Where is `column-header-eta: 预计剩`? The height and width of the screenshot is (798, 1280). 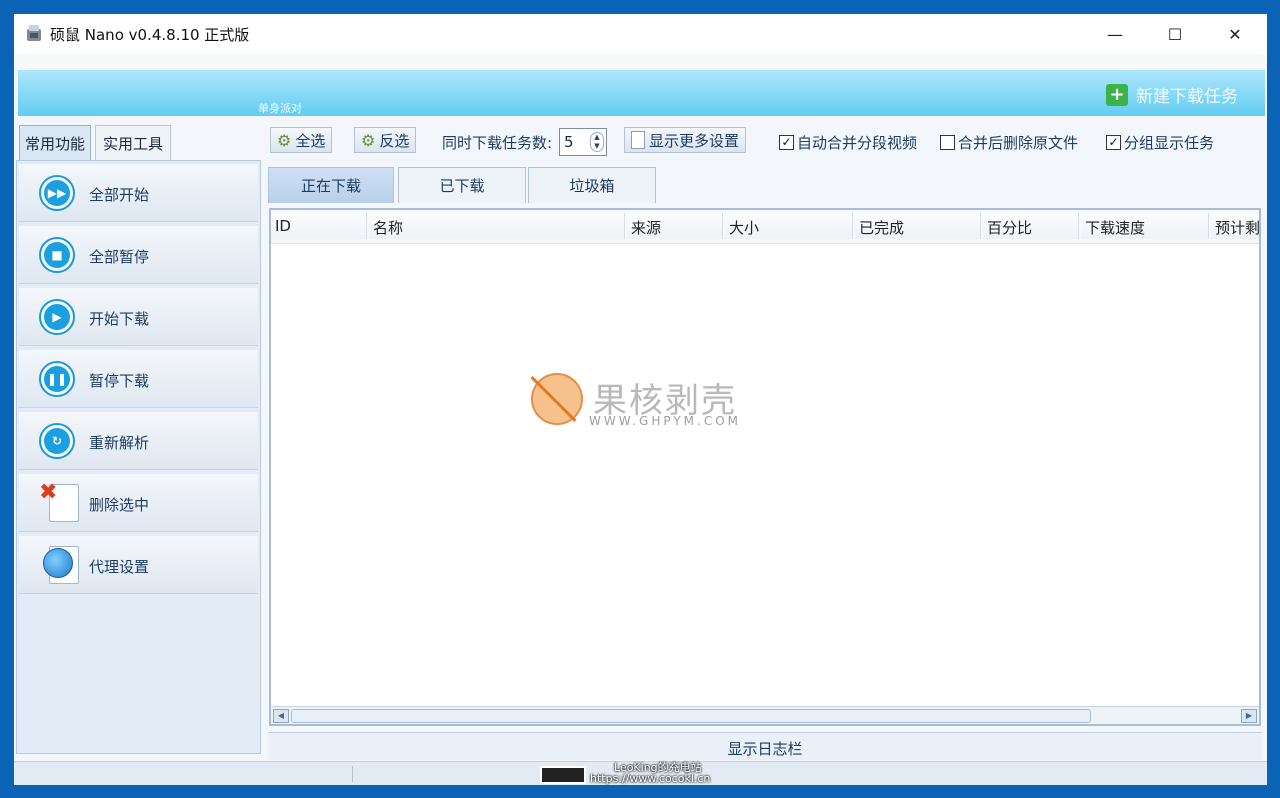 column-header-eta: 预计剩 is located at coordinates (1235, 226).